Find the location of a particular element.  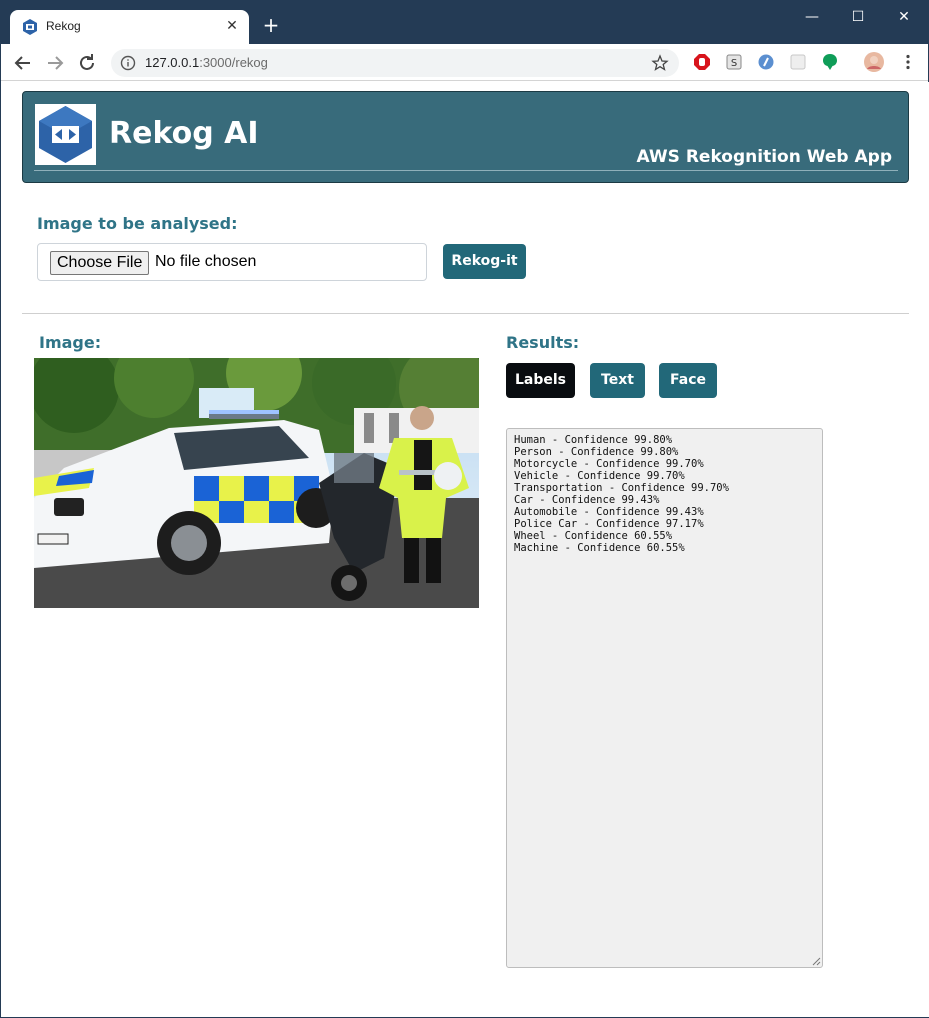

grey-extension-icon is located at coordinates (798, 62).